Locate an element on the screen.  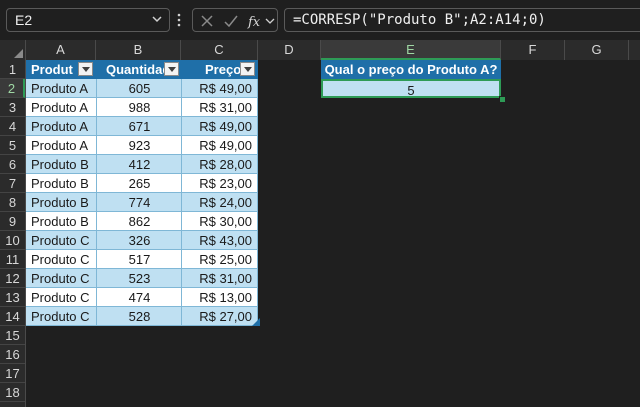
row-header: 13 is located at coordinates (12, 297).